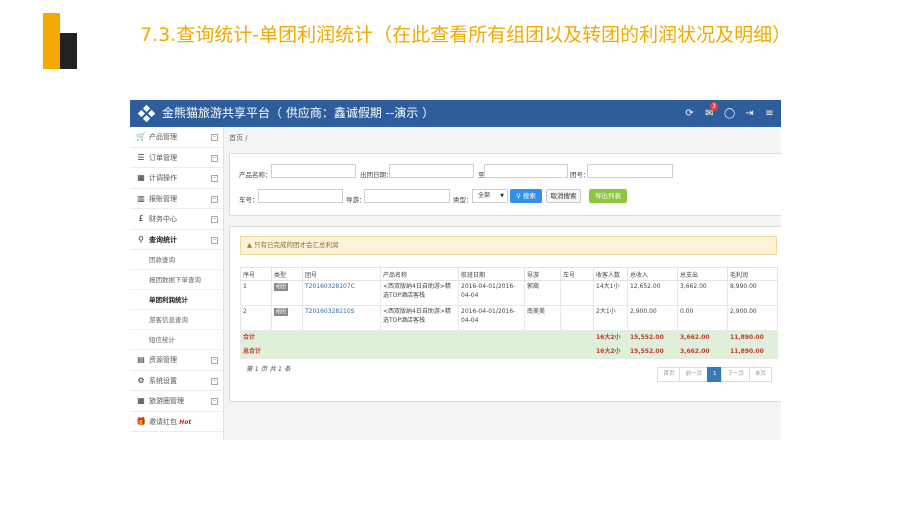 The width and height of the screenshot is (900, 506). I want to click on sidebar-item-invite-bonus: 🎁 邀请红包 Hot, so click(176, 422).